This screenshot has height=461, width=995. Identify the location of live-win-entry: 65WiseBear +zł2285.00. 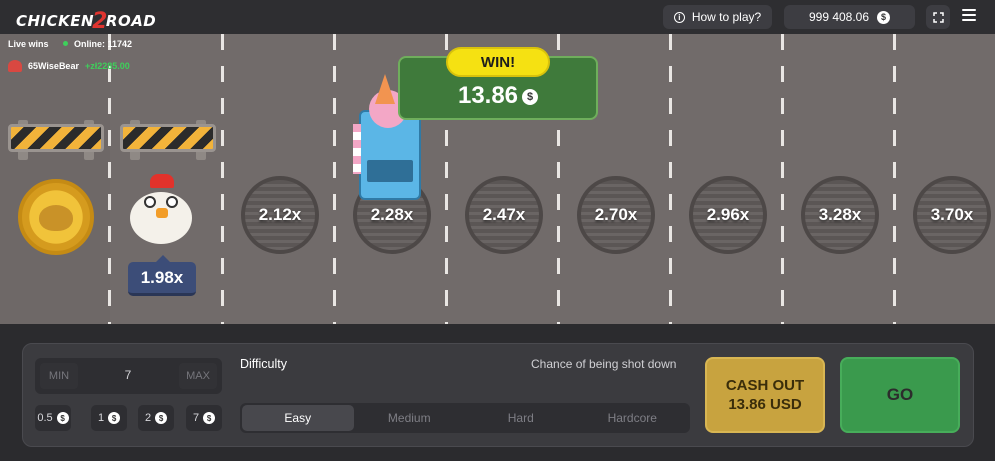
(69, 66).